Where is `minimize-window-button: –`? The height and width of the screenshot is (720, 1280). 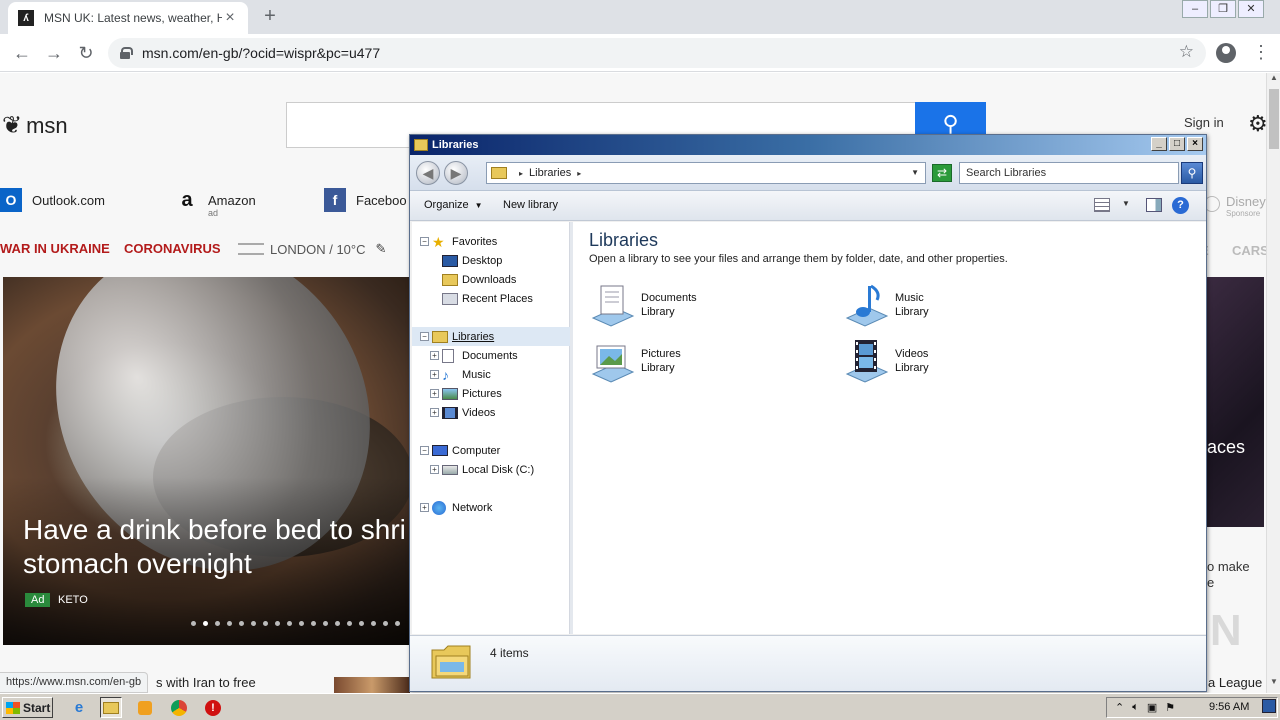 minimize-window-button: – is located at coordinates (1195, 9).